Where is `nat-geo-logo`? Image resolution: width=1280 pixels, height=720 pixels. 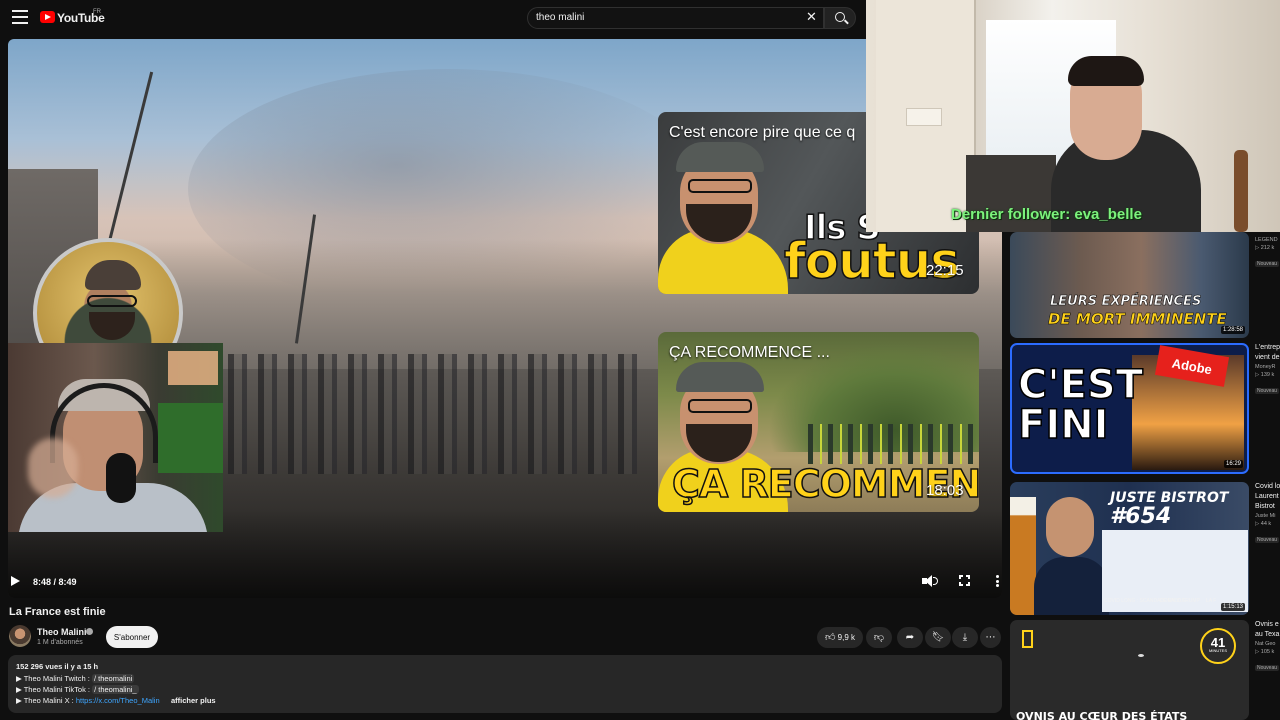
nat-geo-logo is located at coordinates (1027, 639).